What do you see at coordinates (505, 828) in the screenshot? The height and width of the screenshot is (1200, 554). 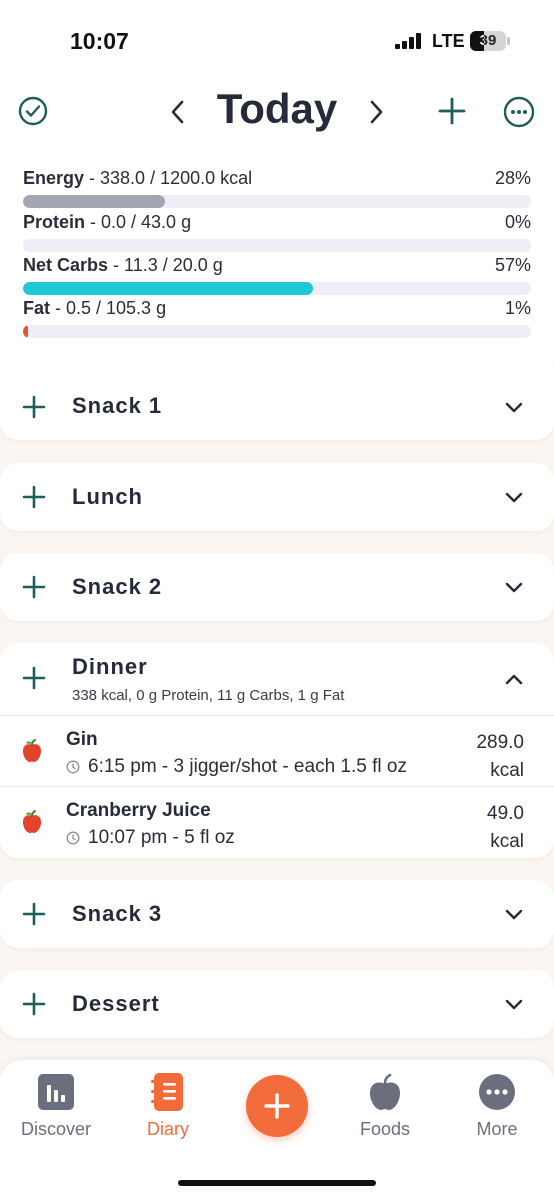 I see `food-kcal: 49.0 kcal` at bounding box center [505, 828].